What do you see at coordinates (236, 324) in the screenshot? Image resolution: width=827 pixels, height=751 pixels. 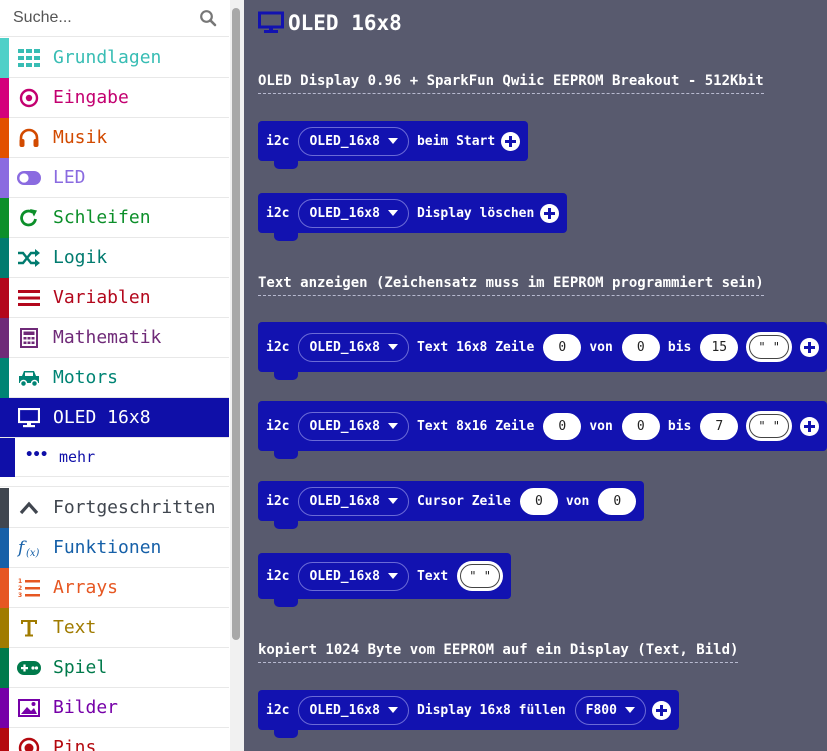 I see `scrollbar-thumb` at bounding box center [236, 324].